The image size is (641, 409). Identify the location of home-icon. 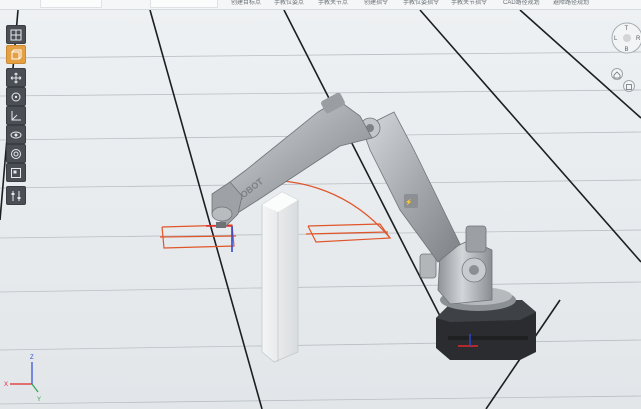
(617, 74).